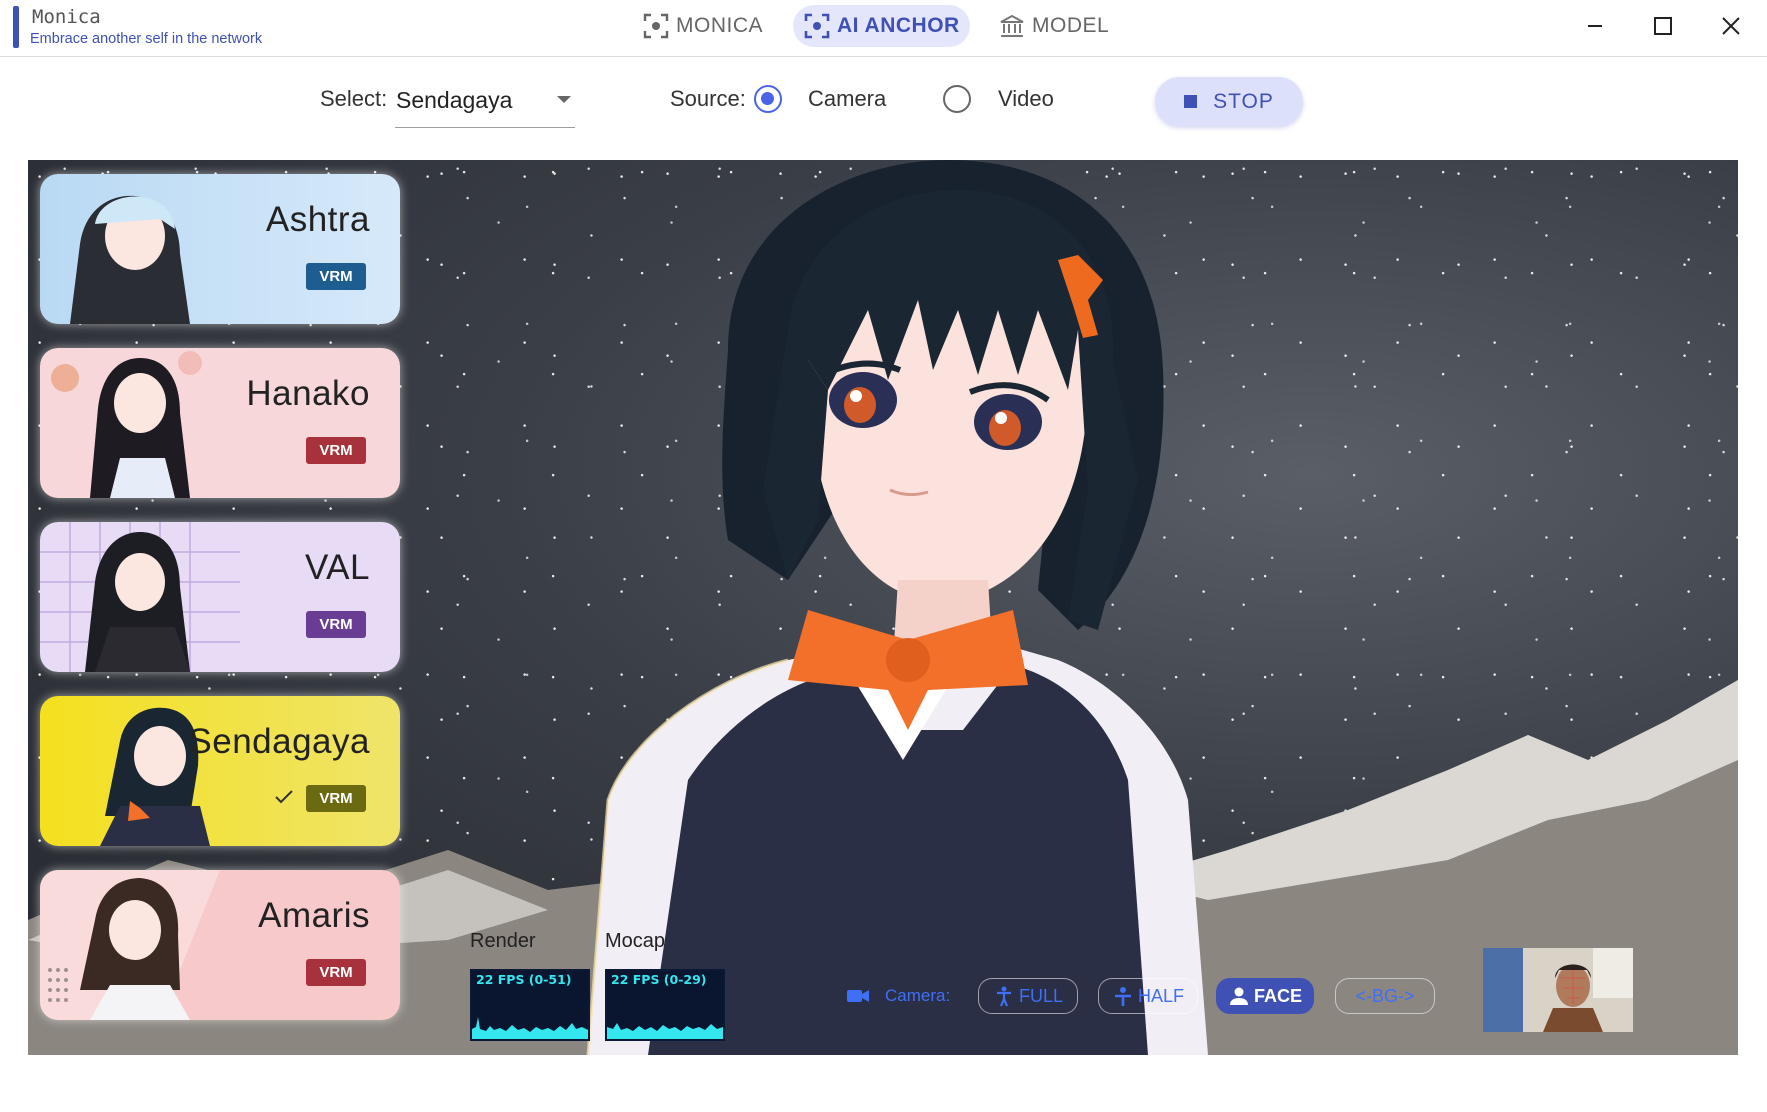 The width and height of the screenshot is (1767, 1112). What do you see at coordinates (708, 98) in the screenshot?
I see `source-label: Source:` at bounding box center [708, 98].